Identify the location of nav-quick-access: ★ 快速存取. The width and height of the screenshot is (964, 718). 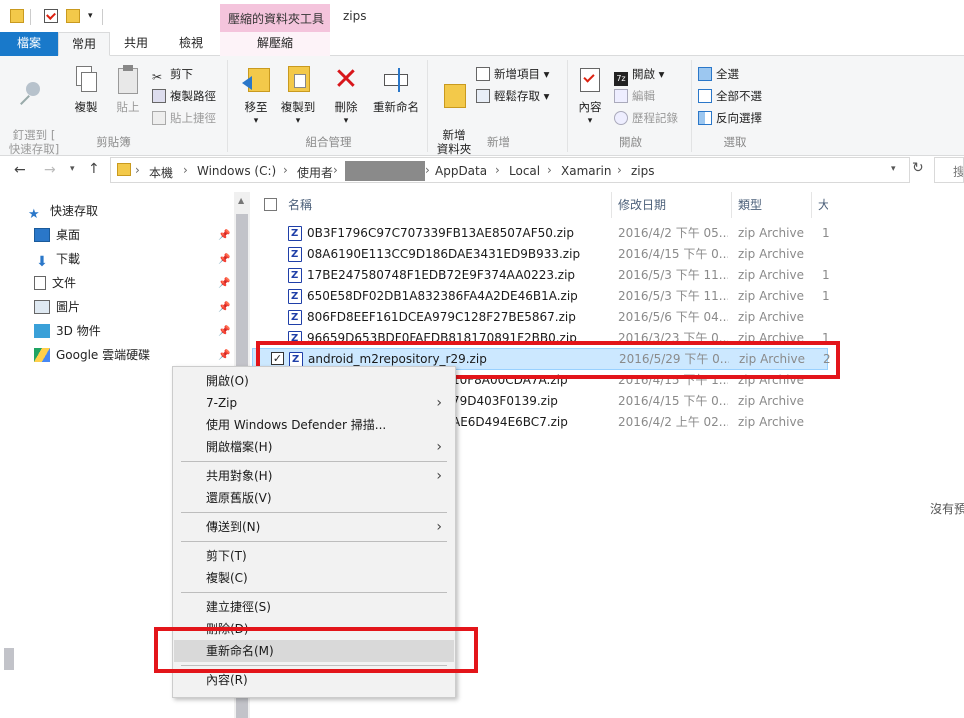
(63, 211).